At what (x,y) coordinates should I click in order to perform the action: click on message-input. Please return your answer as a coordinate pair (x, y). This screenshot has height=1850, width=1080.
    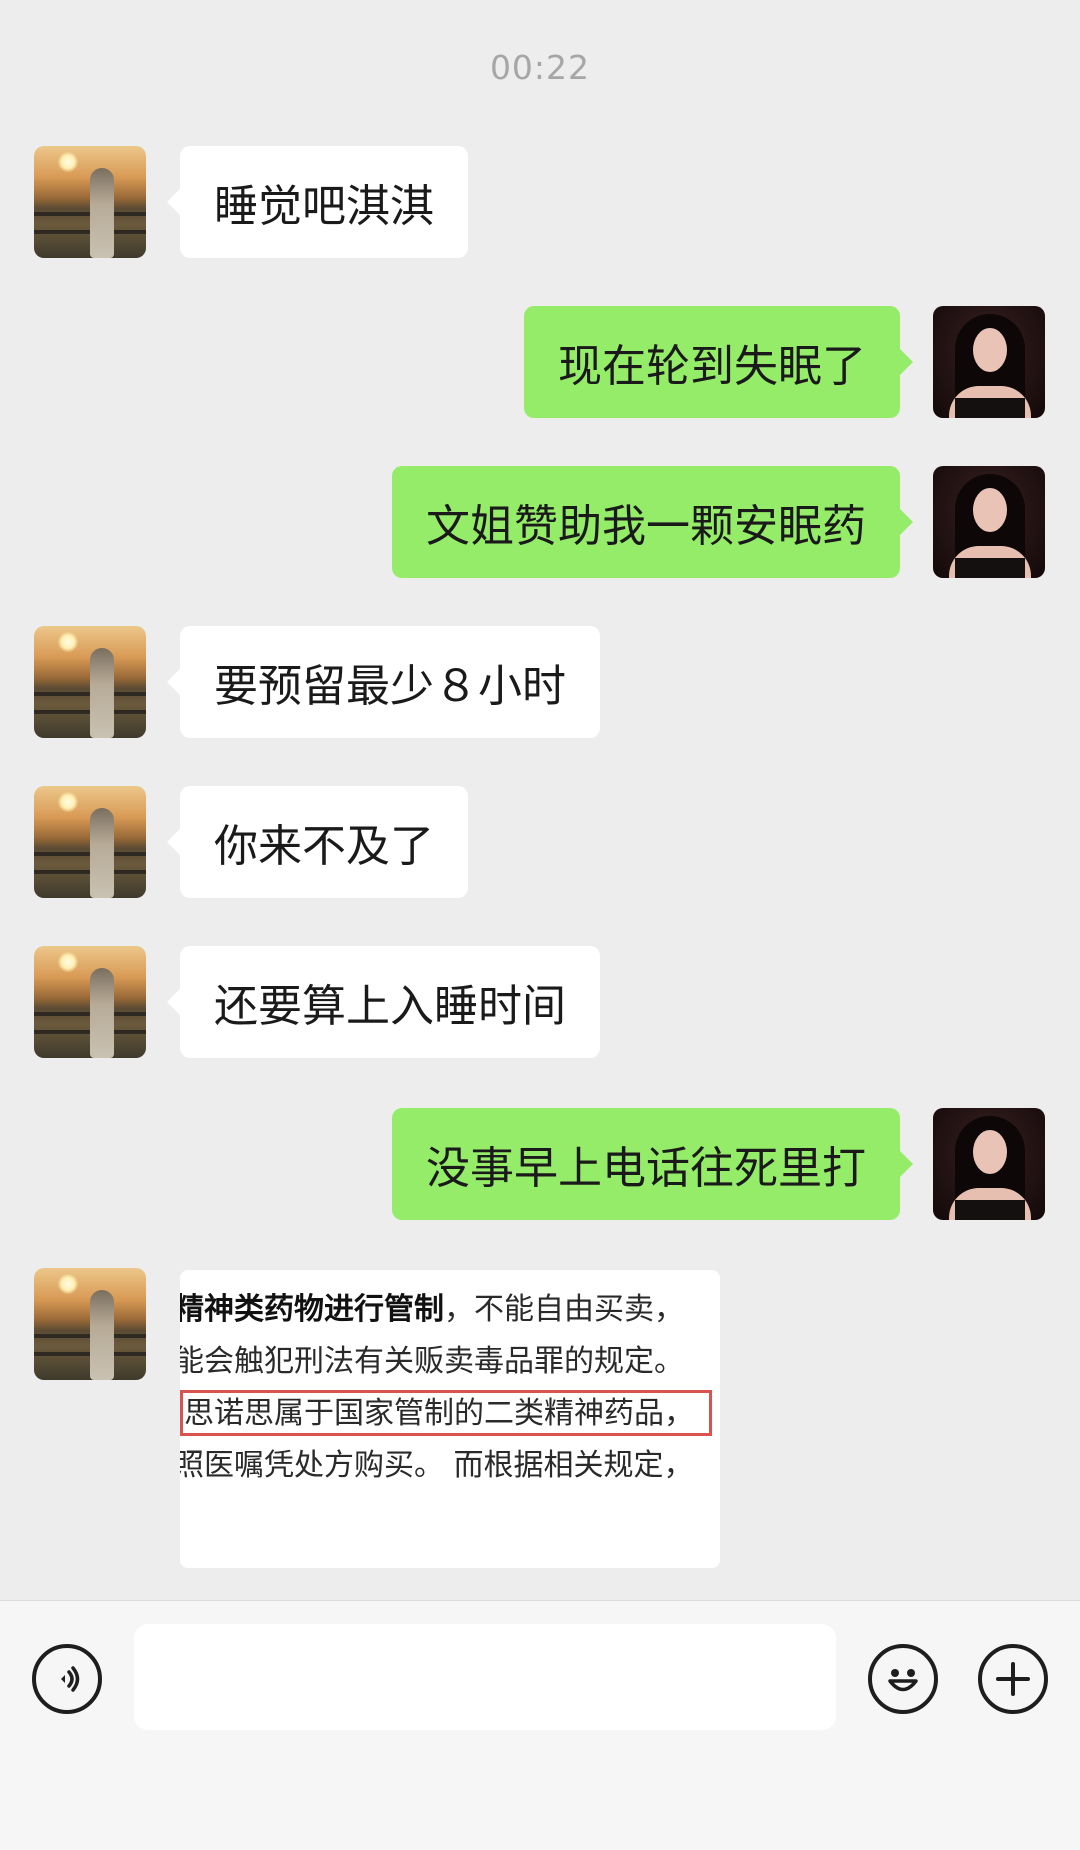
    Looking at the image, I should click on (485, 1677).